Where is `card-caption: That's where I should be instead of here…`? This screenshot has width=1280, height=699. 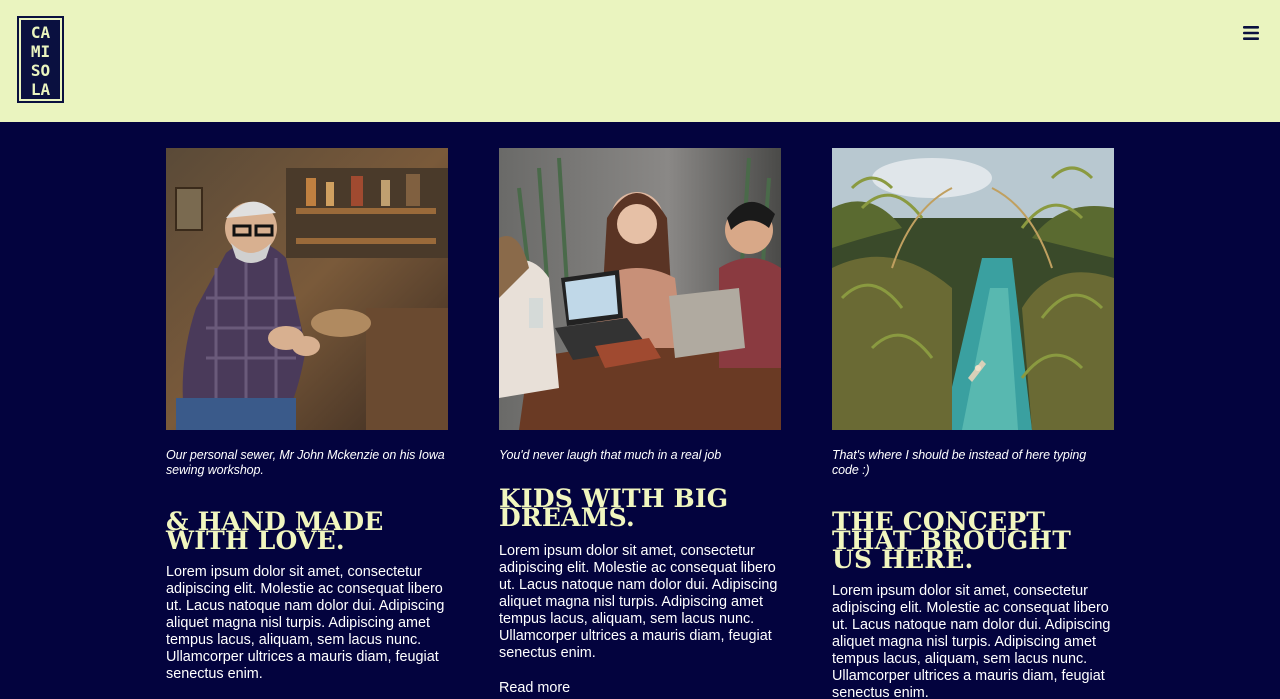
card-caption: That's where I should be instead of here… is located at coordinates (959, 462).